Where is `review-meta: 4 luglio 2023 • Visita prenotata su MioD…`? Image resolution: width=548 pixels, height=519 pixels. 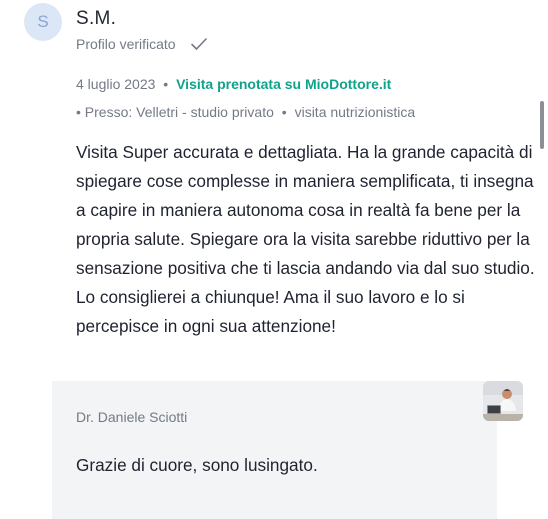 review-meta: 4 luglio 2023 • Visita prenotata su MioD… is located at coordinates (233, 84).